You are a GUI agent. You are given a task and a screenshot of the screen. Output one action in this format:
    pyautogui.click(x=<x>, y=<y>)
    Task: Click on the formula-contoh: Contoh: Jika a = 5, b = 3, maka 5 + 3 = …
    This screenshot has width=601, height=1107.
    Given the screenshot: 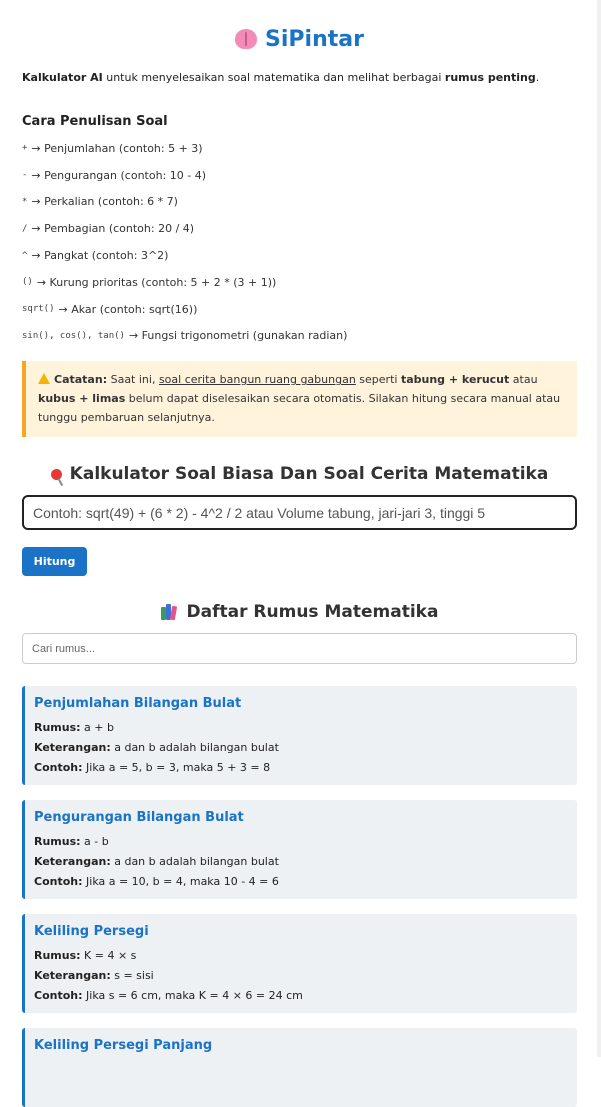 What is the action you would take?
    pyautogui.click(x=300, y=768)
    